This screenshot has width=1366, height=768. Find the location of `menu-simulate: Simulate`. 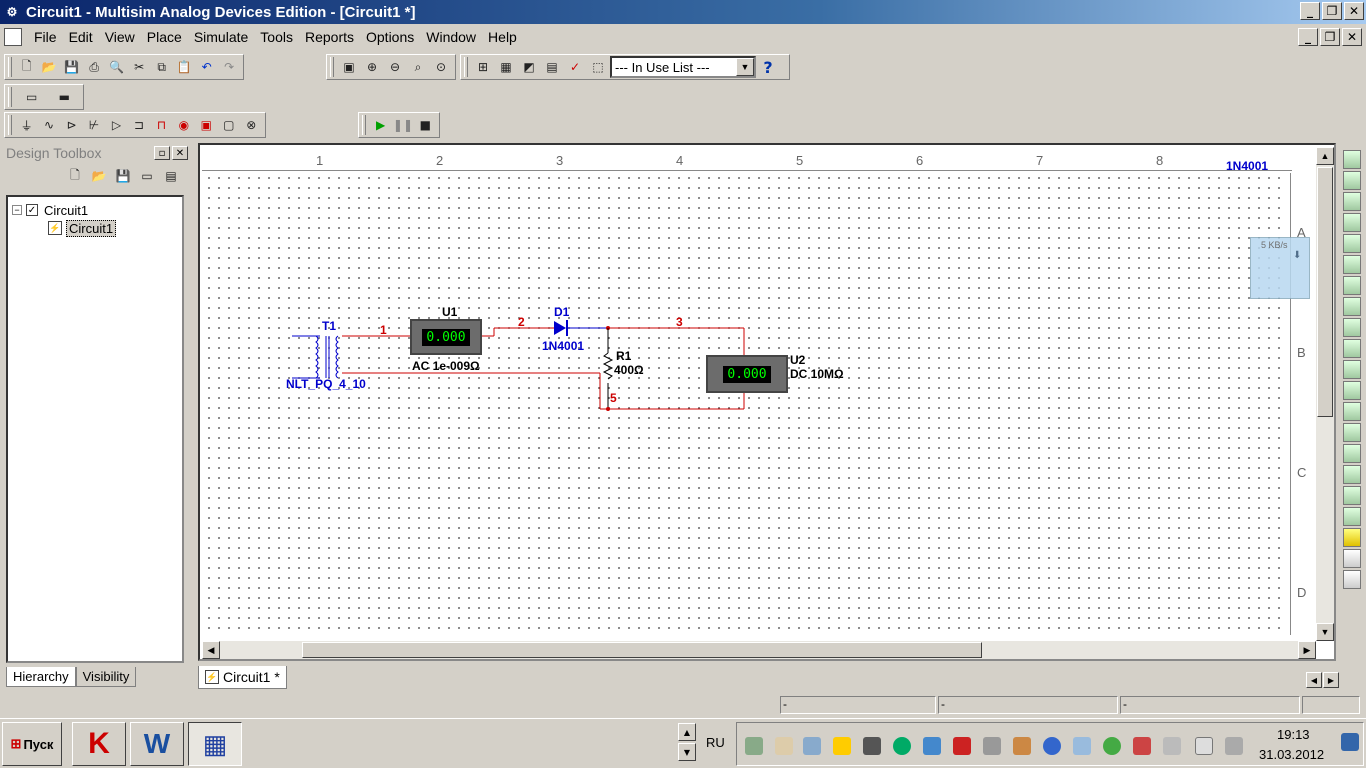

menu-simulate: Simulate is located at coordinates (221, 37).